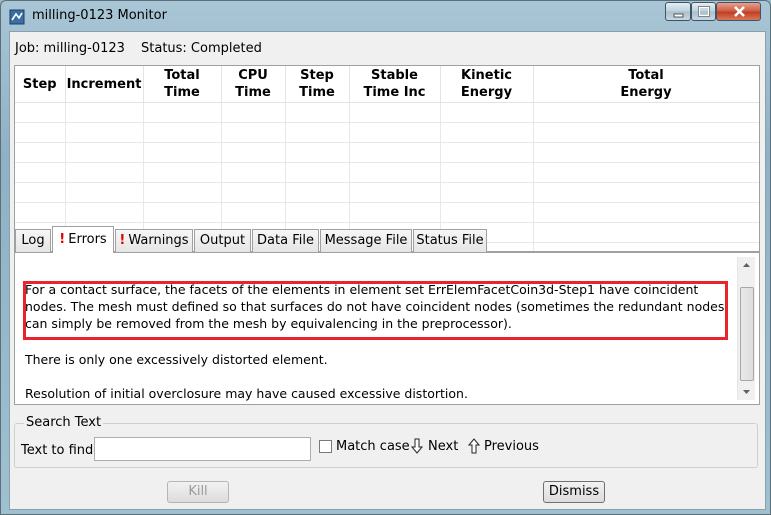 The image size is (771, 515). I want to click on column-header-step: Step, so click(40, 84).